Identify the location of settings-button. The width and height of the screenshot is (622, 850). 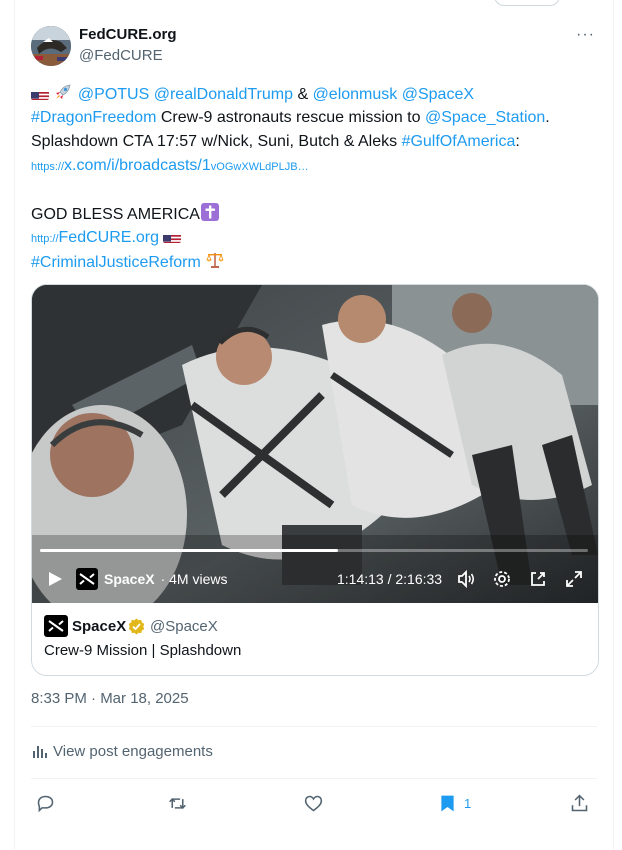
(502, 579).